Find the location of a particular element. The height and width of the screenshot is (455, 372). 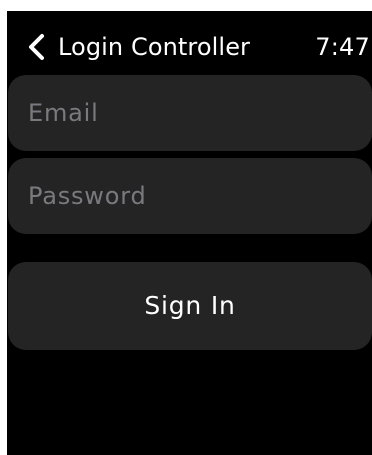

navigation-bar: Login Controller 7:47 is located at coordinates (189, 42).